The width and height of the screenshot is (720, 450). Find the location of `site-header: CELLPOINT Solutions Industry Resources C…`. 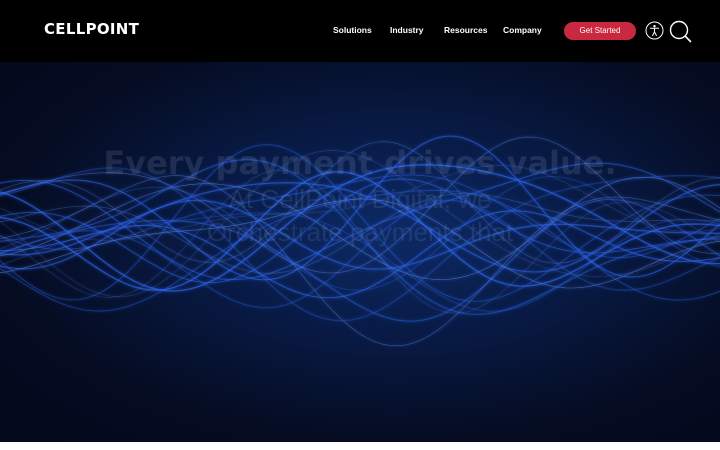

site-header: CELLPOINT Solutions Industry Resources C… is located at coordinates (360, 31).